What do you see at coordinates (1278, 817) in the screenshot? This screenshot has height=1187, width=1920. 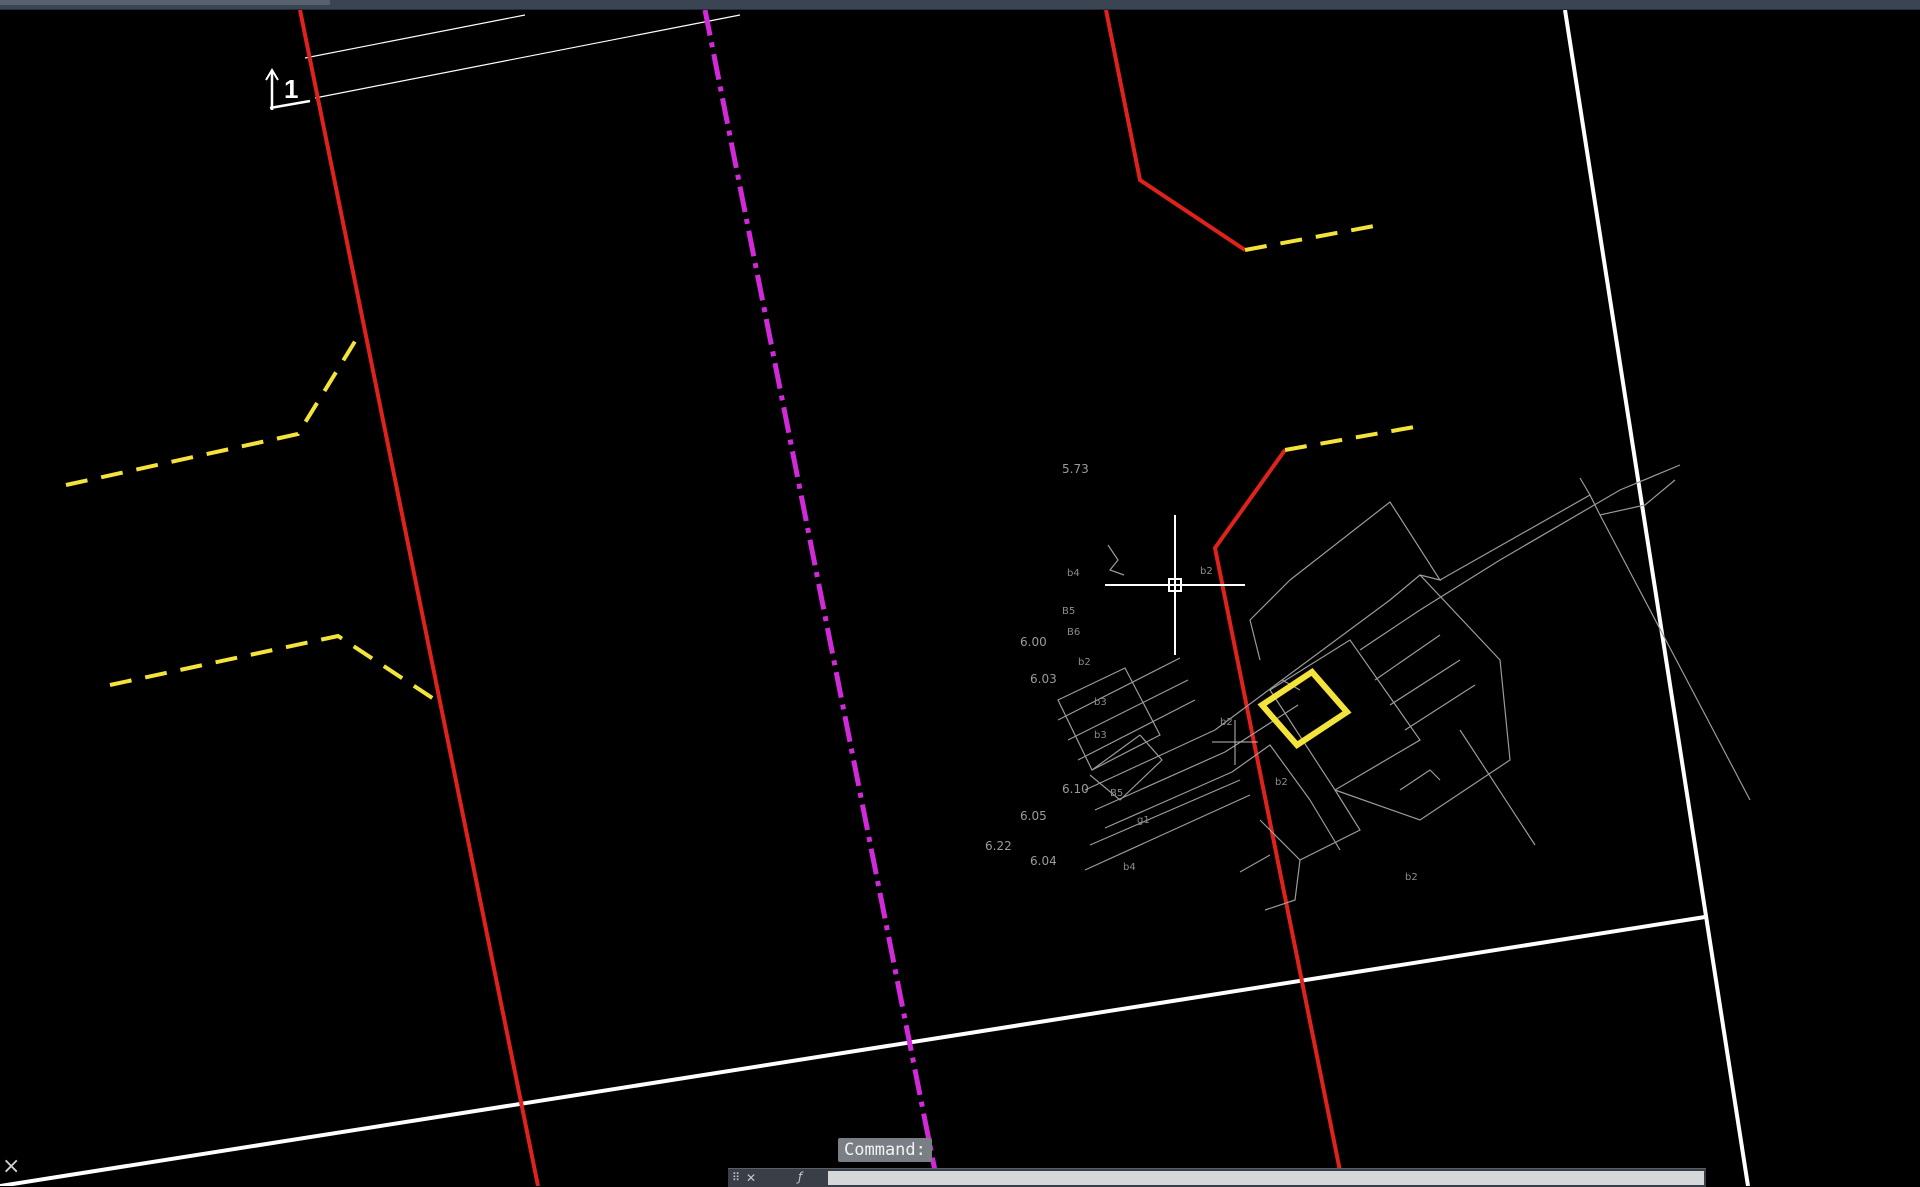 I see `red-road-line-right` at bounding box center [1278, 817].